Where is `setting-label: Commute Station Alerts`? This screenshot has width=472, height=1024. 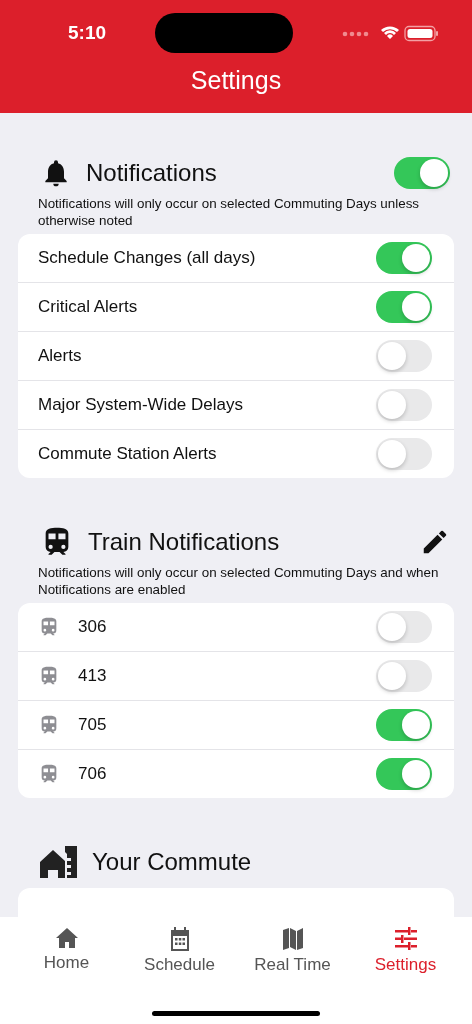 setting-label: Commute Station Alerts is located at coordinates (128, 454).